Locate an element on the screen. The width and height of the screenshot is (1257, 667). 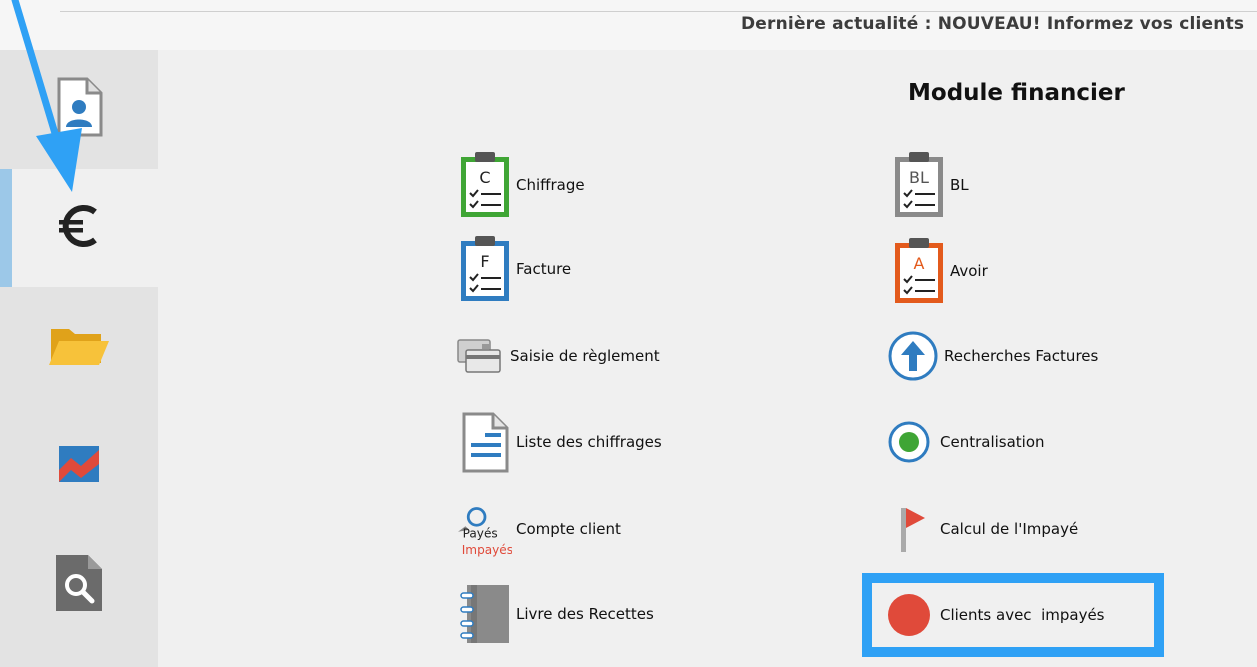
clipboard-letter: C is located at coordinates (484, 177).